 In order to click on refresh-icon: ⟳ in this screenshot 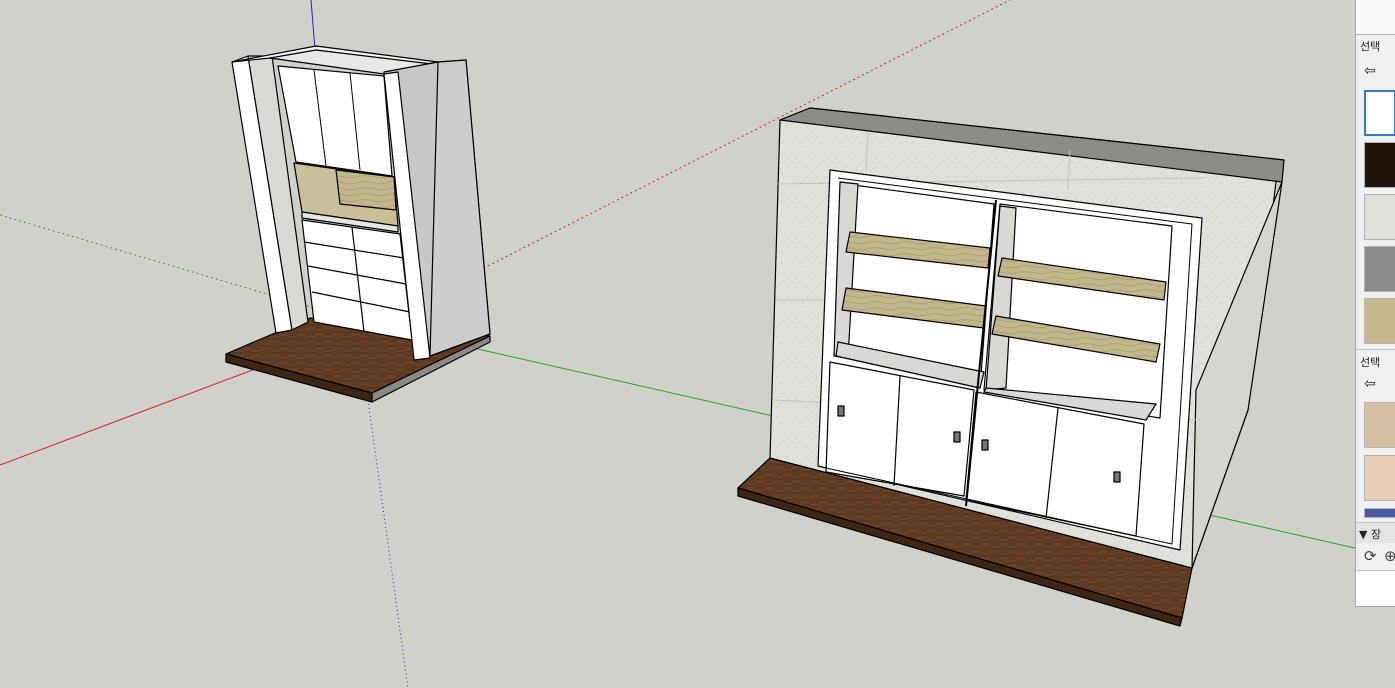, I will do `click(1370, 556)`.